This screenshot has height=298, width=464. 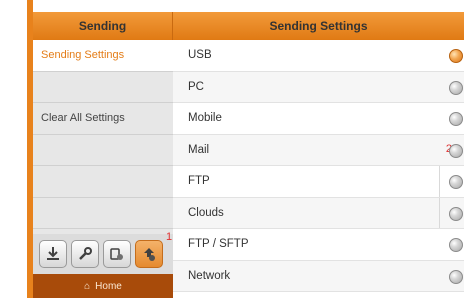 What do you see at coordinates (318, 276) in the screenshot?
I see `setting-row-network: Network` at bounding box center [318, 276].